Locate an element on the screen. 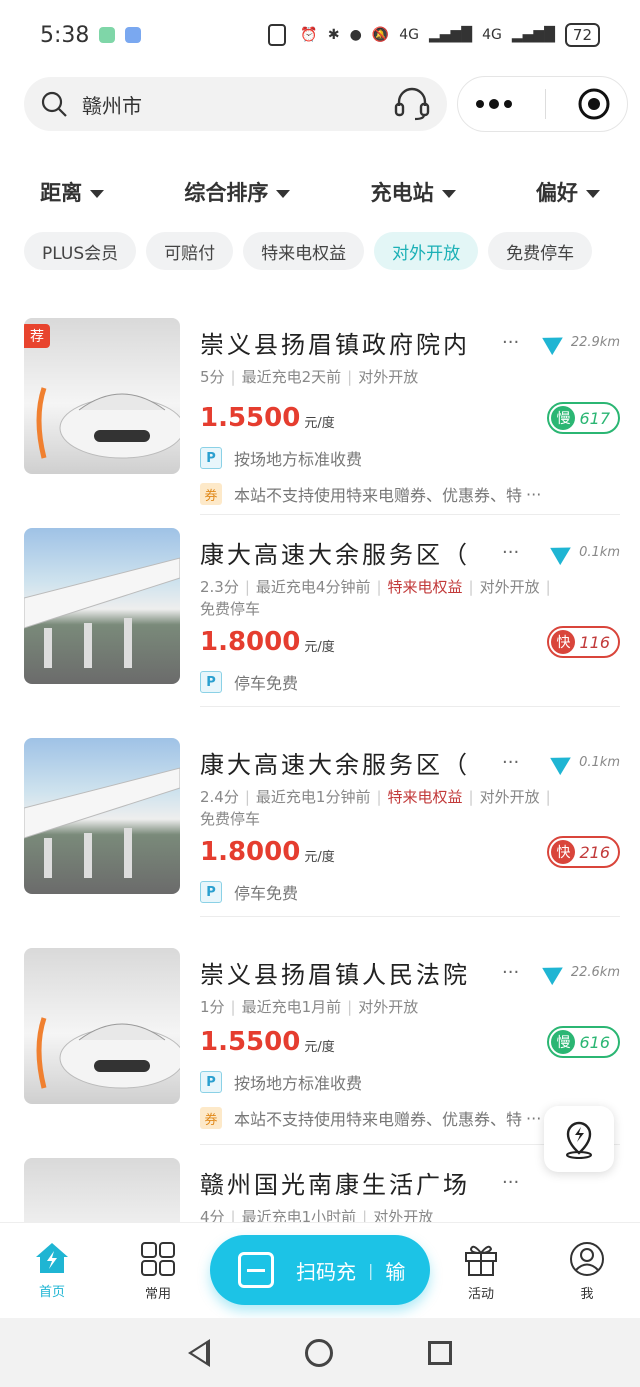 The image size is (640, 1387). chip-free-parking: 免费停车 is located at coordinates (540, 251).